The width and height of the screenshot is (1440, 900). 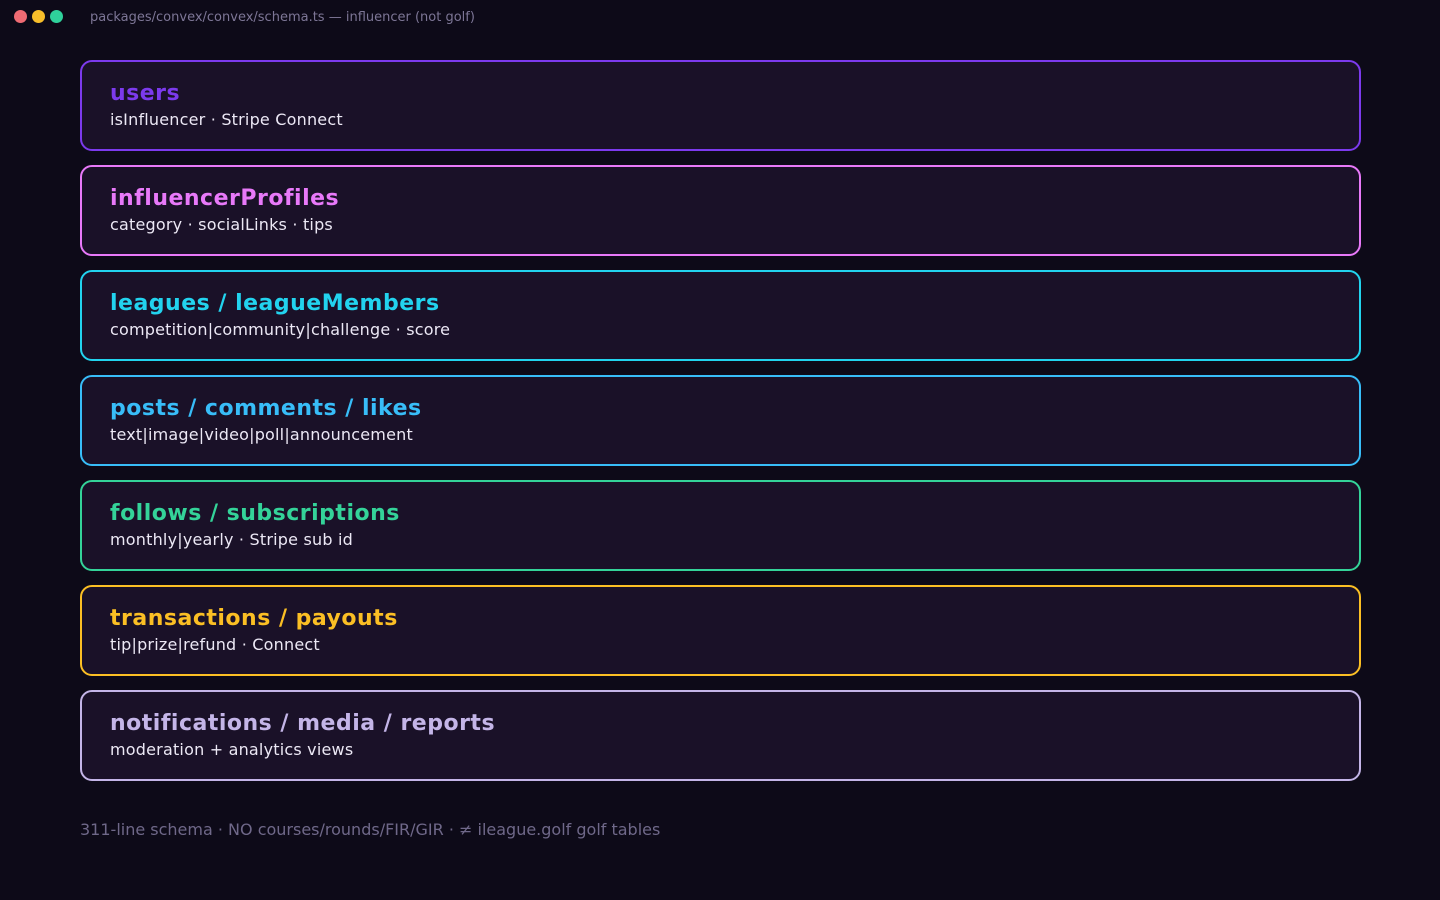 I want to click on table-card-title: influencerProfiles, so click(x=225, y=198).